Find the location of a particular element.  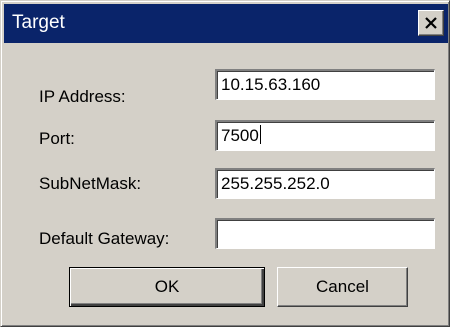

subnet-mask-field: 255.255.252.0 is located at coordinates (325, 183).